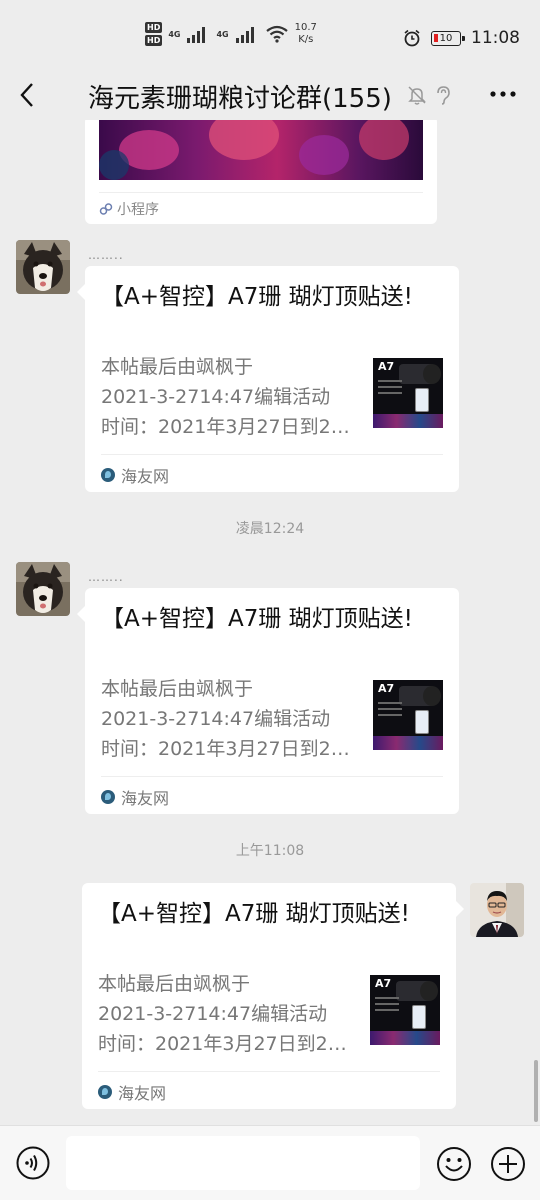  I want to click on scrollbar, so click(536, 1091).